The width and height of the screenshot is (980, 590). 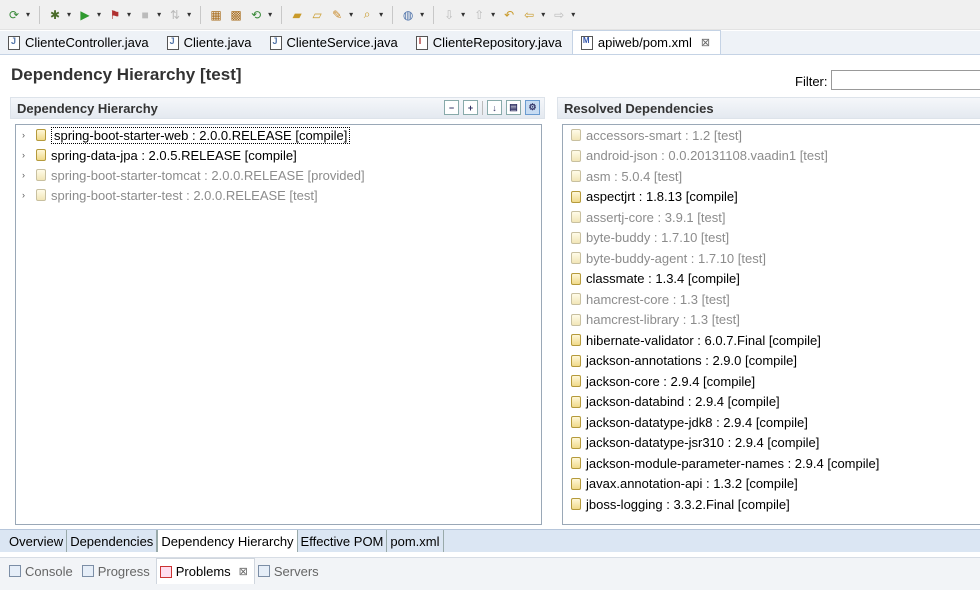 What do you see at coordinates (905, 80) in the screenshot?
I see `filter-input` at bounding box center [905, 80].